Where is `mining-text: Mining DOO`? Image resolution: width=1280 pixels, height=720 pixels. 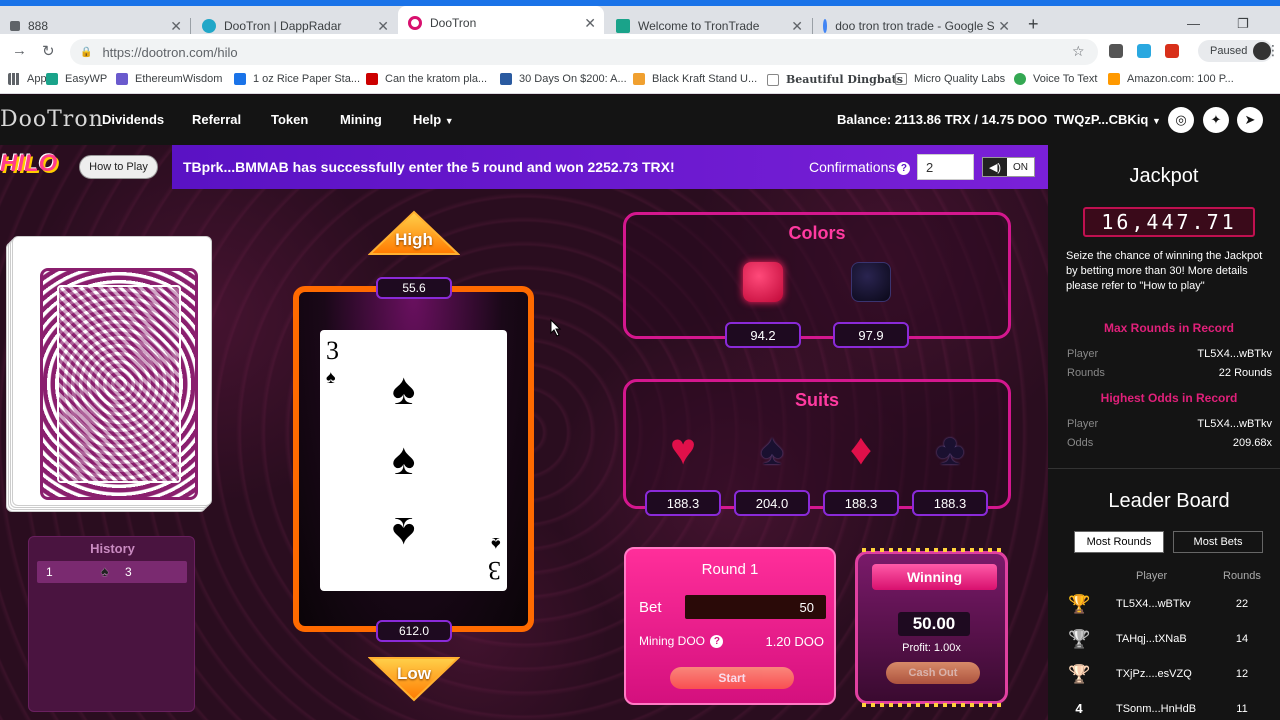 mining-text: Mining DOO is located at coordinates (672, 641).